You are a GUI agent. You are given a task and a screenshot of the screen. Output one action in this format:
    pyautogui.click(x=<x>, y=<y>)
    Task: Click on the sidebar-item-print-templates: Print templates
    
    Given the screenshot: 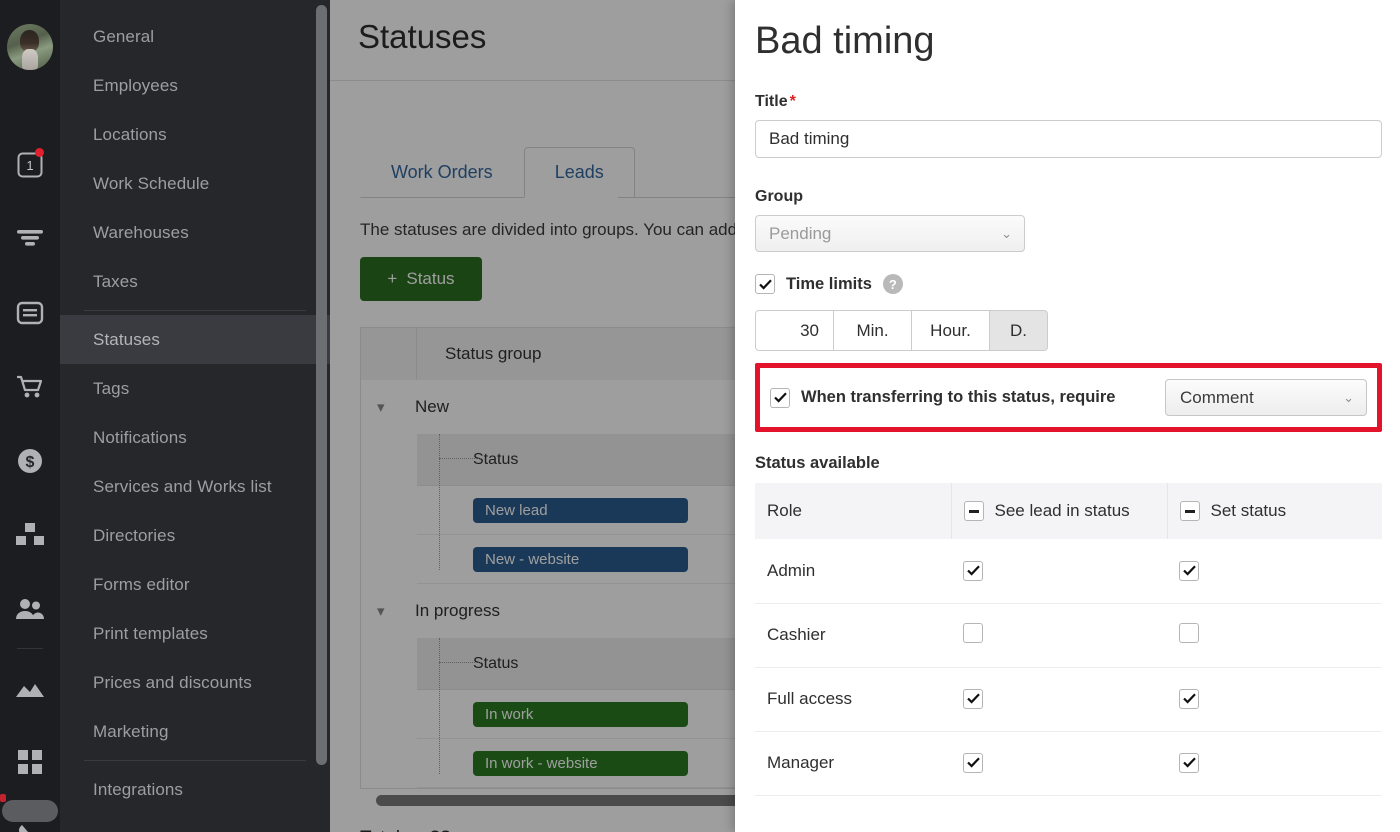 What is the action you would take?
    pyautogui.click(x=195, y=633)
    